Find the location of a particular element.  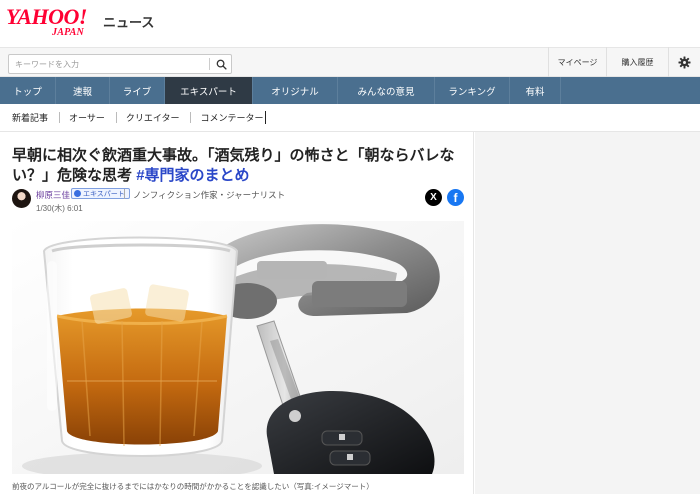

subnav-latest: 新着記事 is located at coordinates (34, 117).